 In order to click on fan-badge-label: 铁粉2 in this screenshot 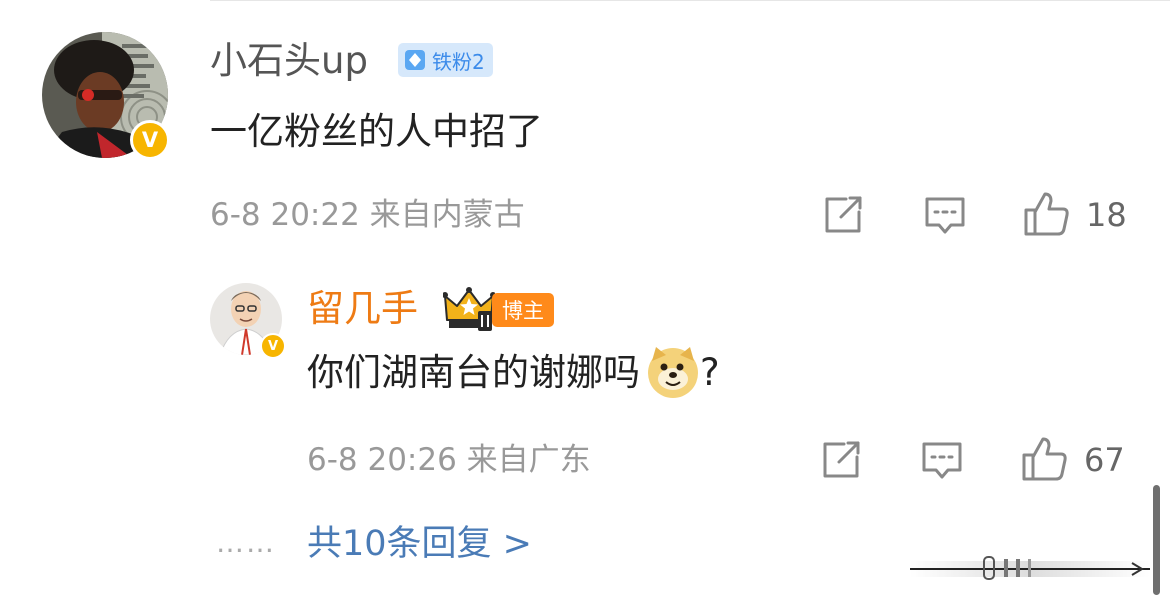, I will do `click(458, 61)`.